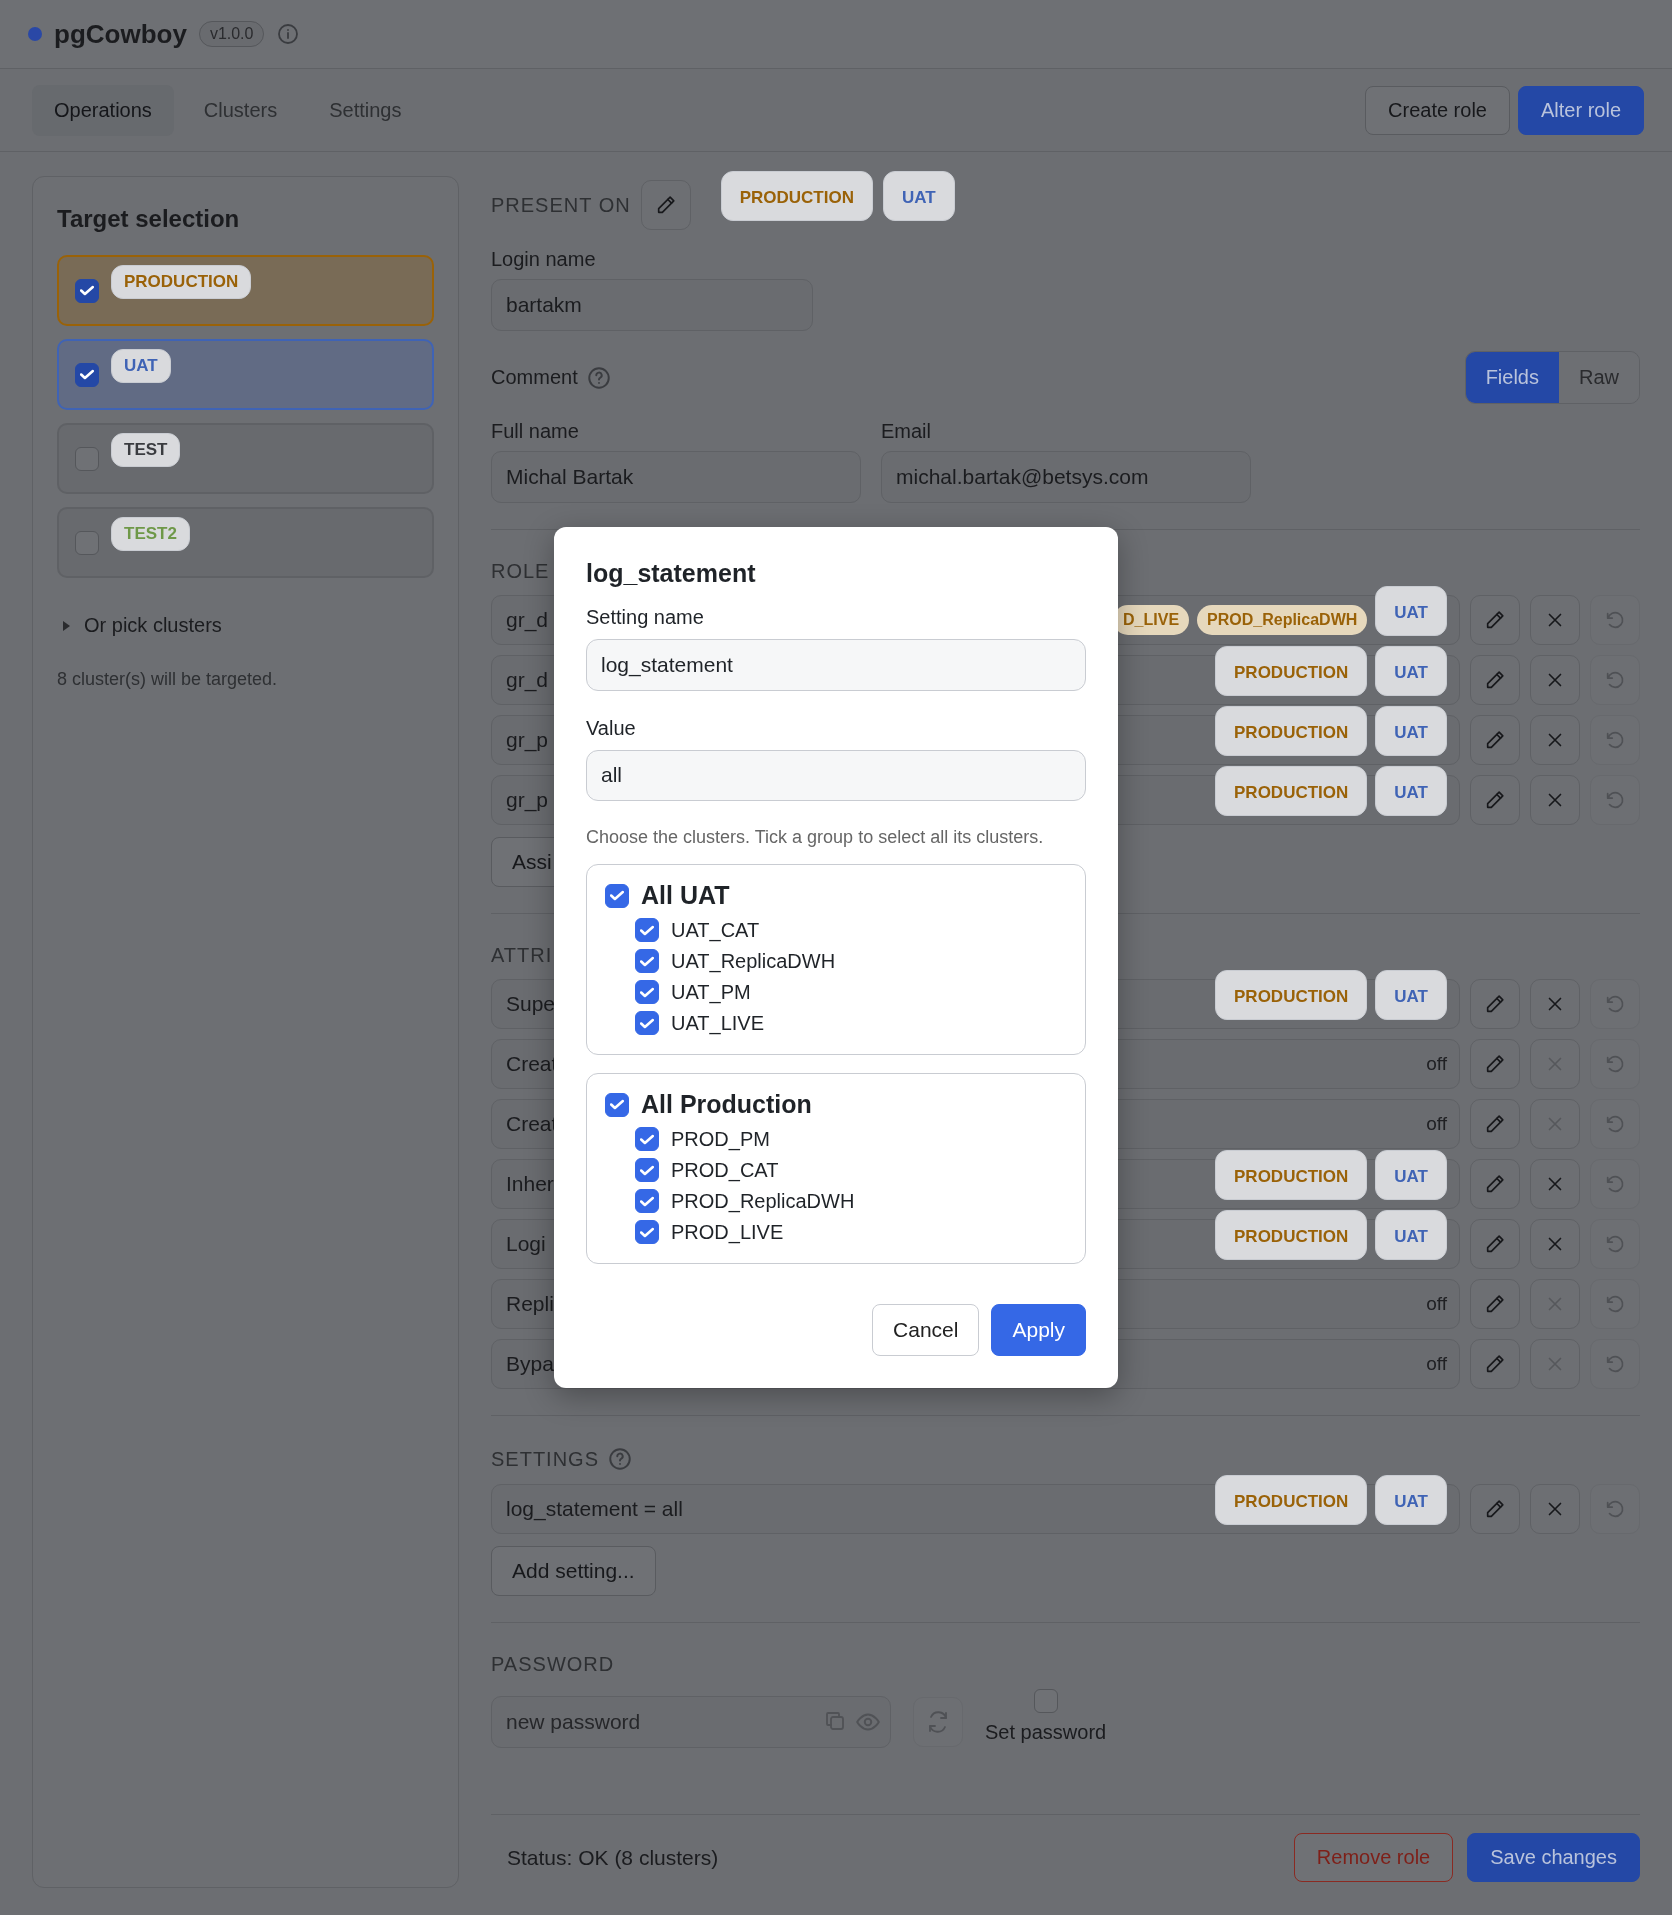 The width and height of the screenshot is (1672, 1915). Describe the element at coordinates (1045, 1700) in the screenshot. I see `set-password-checkbox` at that location.